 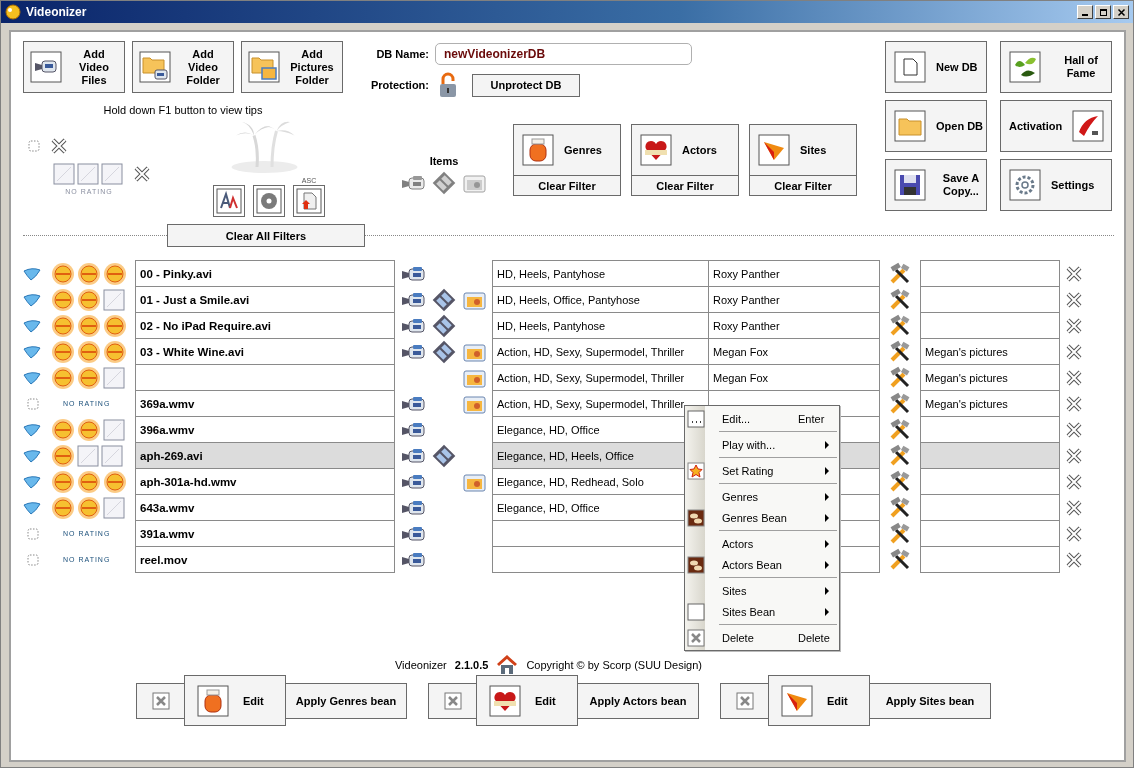 What do you see at coordinates (265, 481) in the screenshot?
I see `name-cell: aph-301a-hd.wmv` at bounding box center [265, 481].